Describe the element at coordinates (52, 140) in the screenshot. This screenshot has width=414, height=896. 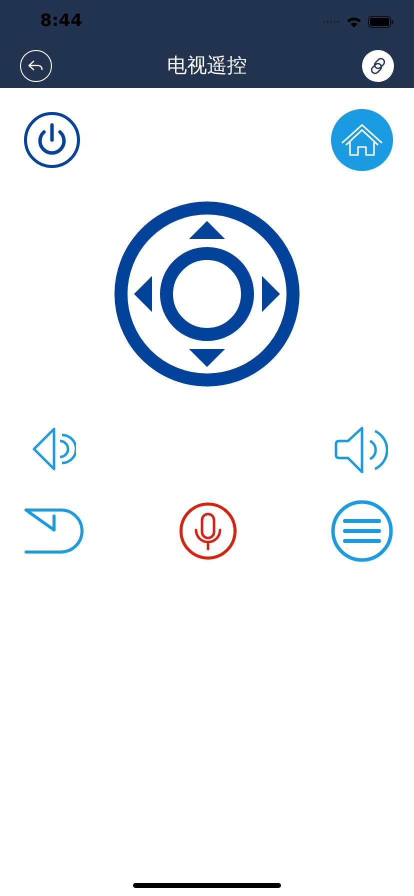
I see `power-button` at that location.